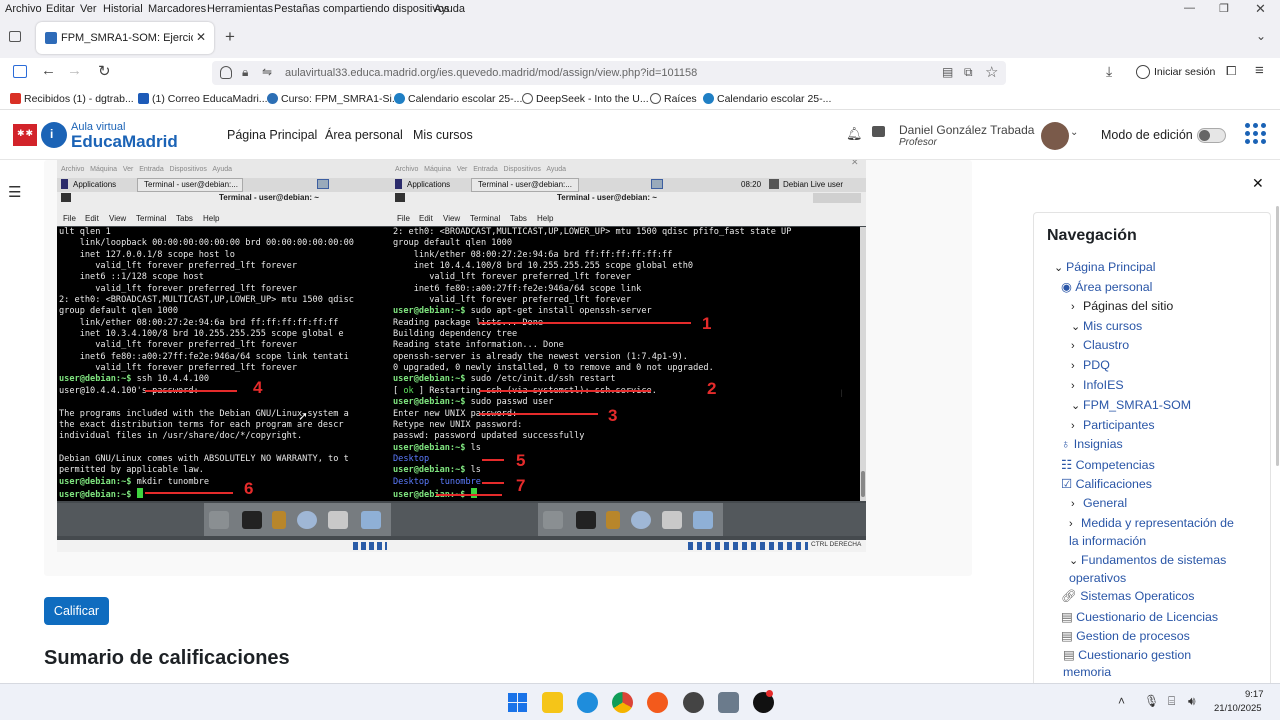  Describe the element at coordinates (272, 135) in the screenshot. I see `nav-pagina-principal: Página Principal` at that location.